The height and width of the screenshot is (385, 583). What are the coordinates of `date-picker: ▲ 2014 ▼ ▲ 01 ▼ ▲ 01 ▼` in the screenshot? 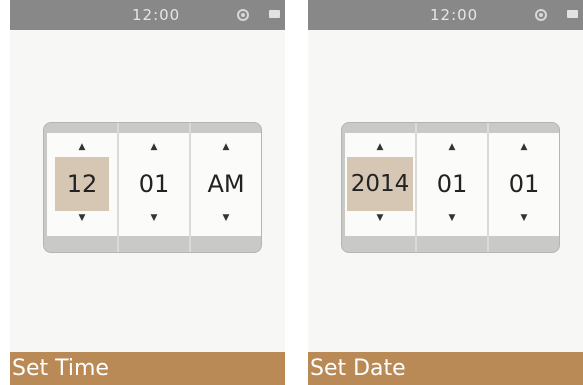 It's located at (450, 187).